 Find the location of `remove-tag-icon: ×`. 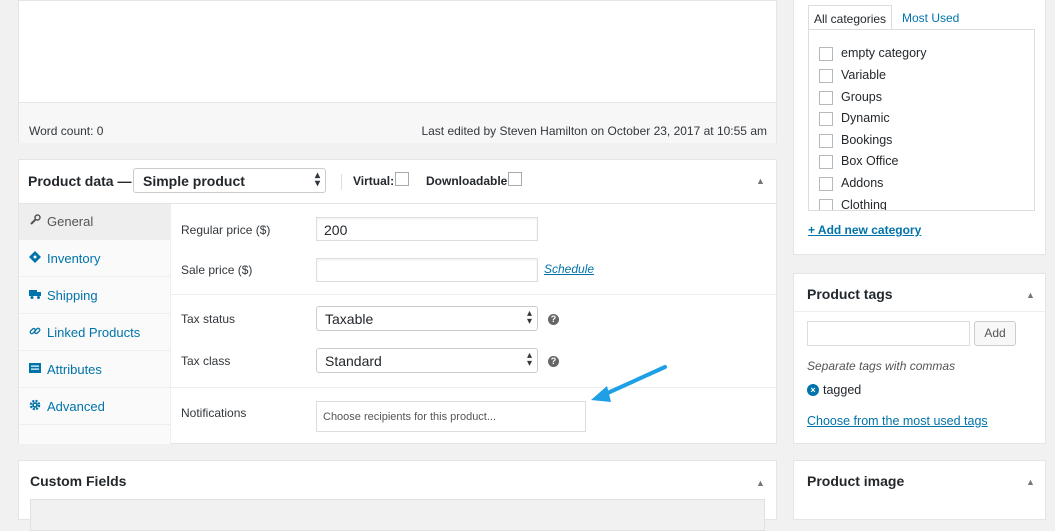

remove-tag-icon: × is located at coordinates (813, 390).